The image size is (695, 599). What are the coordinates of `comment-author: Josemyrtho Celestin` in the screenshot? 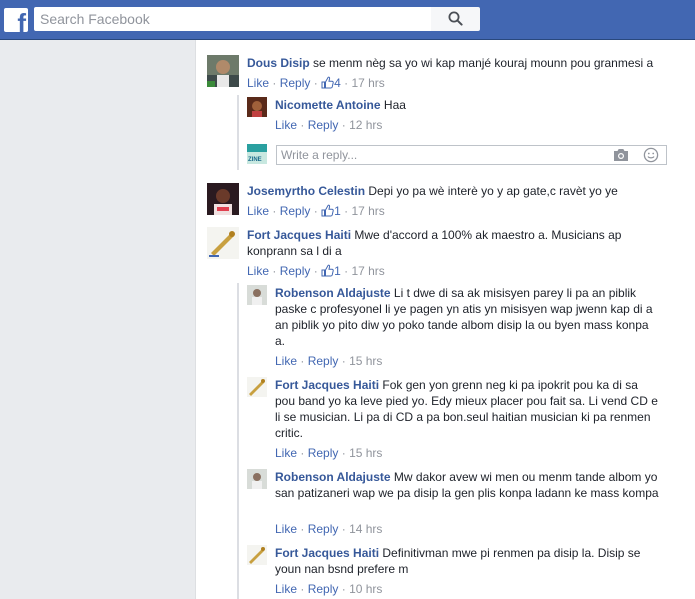 It's located at (306, 191).